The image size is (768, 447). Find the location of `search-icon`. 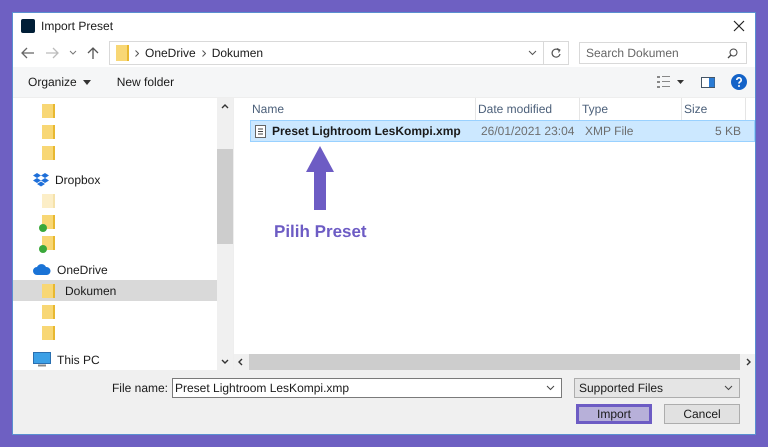

search-icon is located at coordinates (732, 53).